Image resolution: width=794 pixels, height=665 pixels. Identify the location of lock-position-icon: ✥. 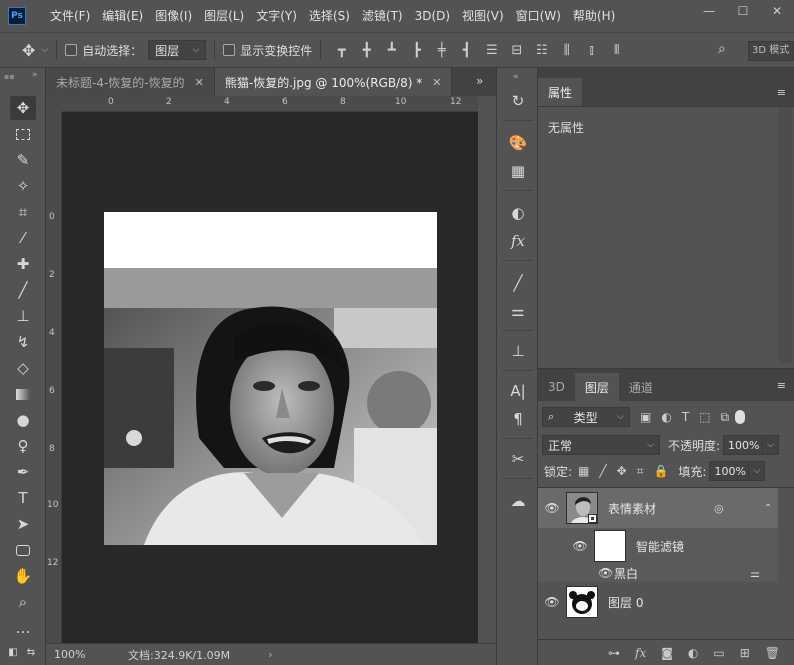
(622, 471).